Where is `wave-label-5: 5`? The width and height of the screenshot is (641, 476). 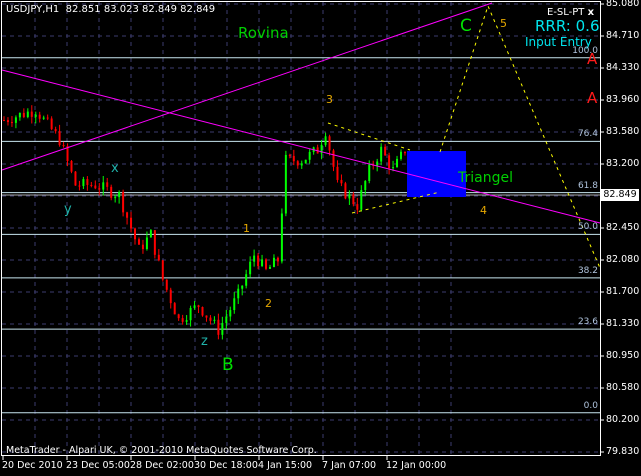
wave-label-5: 5 is located at coordinates (503, 23).